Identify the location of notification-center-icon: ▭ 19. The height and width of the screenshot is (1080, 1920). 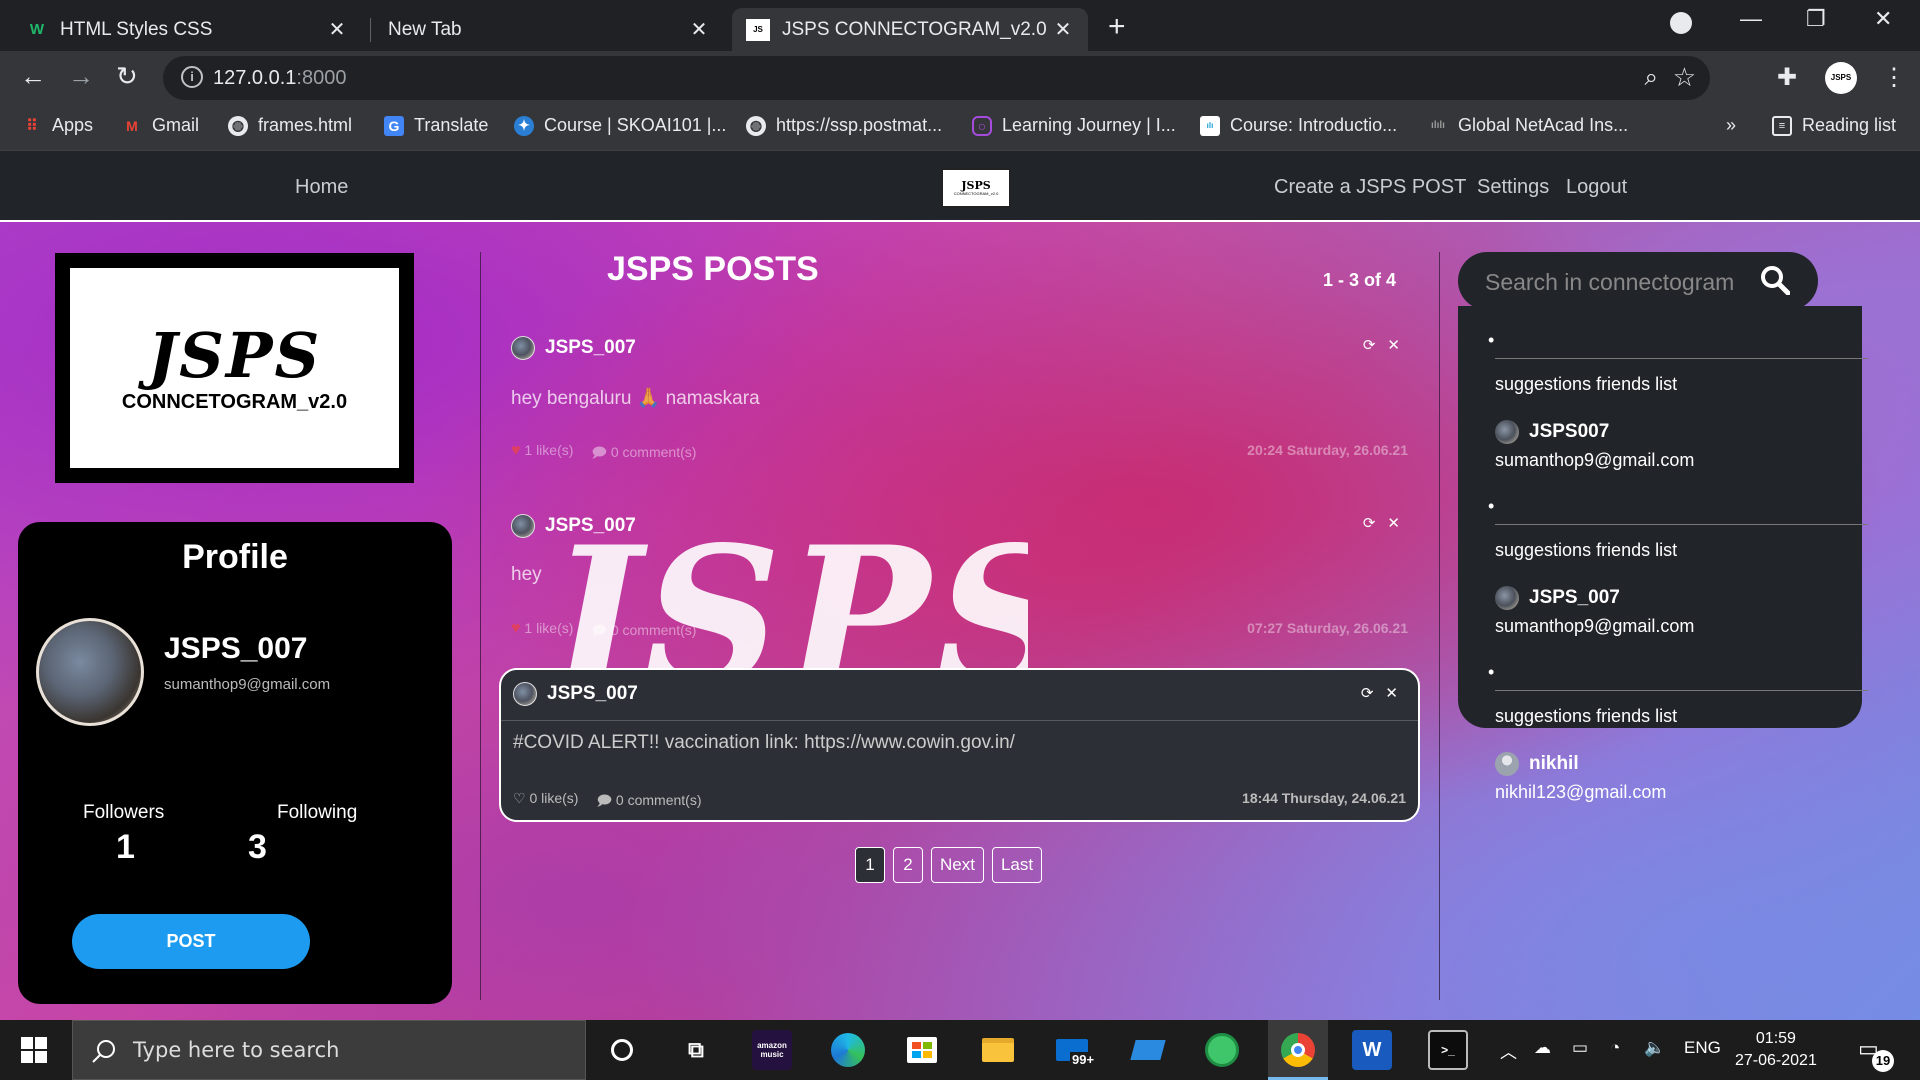
(1876, 1054).